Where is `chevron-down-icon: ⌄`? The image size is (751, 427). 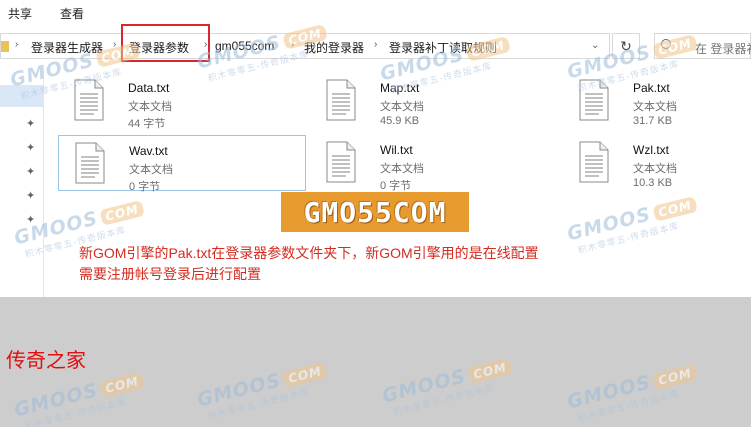
chevron-down-icon: ⌄ is located at coordinates (595, 45).